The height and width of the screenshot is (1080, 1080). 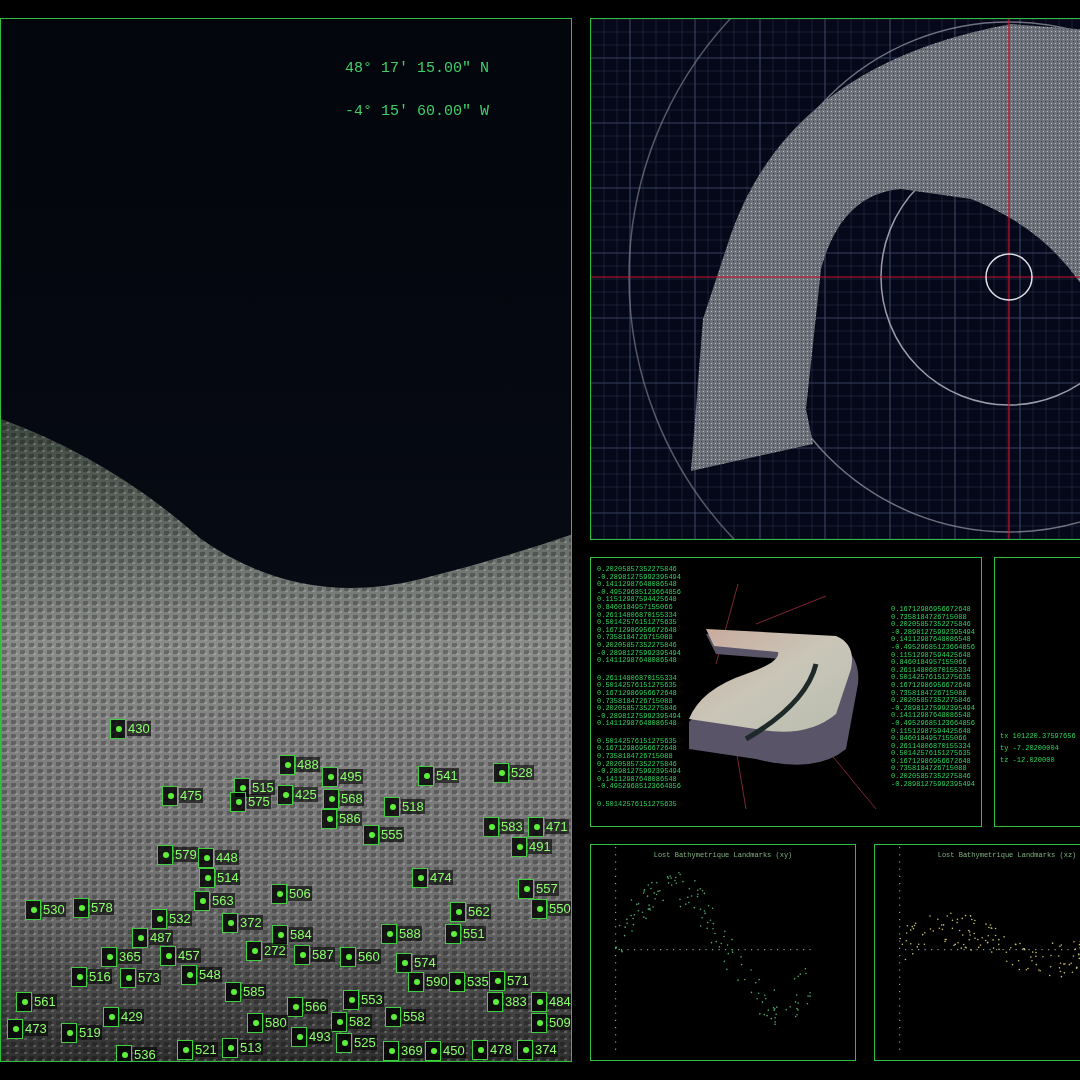 I want to click on landmark-label: 530, so click(x=54, y=909).